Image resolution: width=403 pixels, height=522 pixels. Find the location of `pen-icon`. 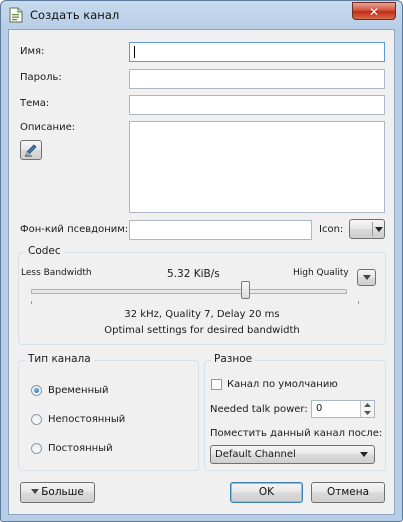

pen-icon is located at coordinates (31, 150).